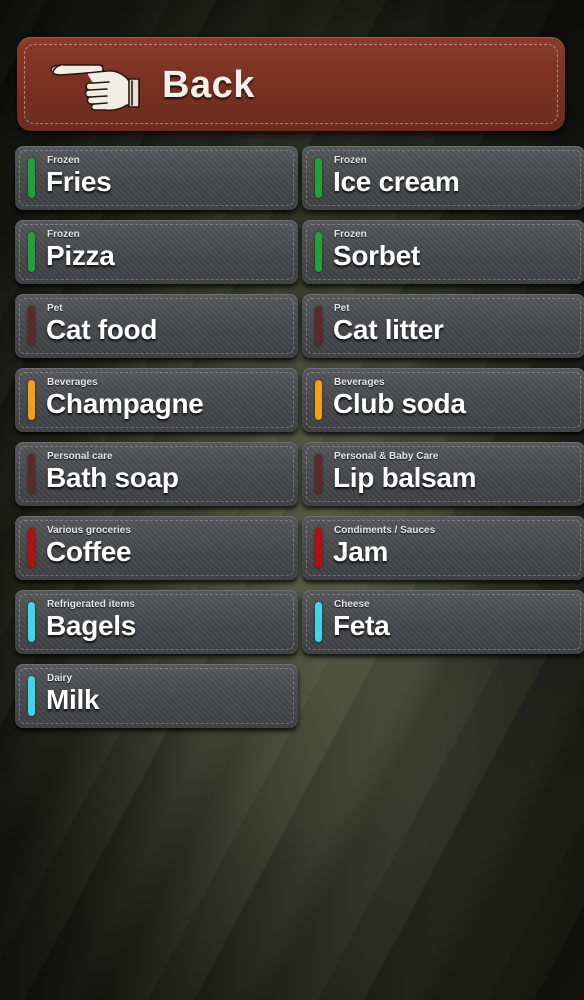 The width and height of the screenshot is (584, 1000). What do you see at coordinates (112, 477) in the screenshot?
I see `item-name: Bath soap` at bounding box center [112, 477].